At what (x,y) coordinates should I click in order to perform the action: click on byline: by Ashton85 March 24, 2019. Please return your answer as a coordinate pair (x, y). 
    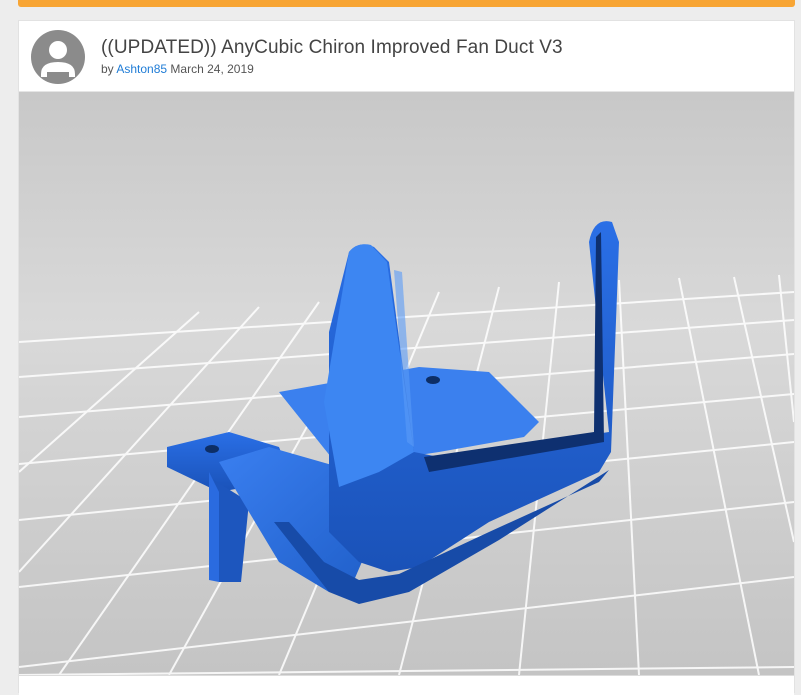
    Looking at the image, I should click on (177, 69).